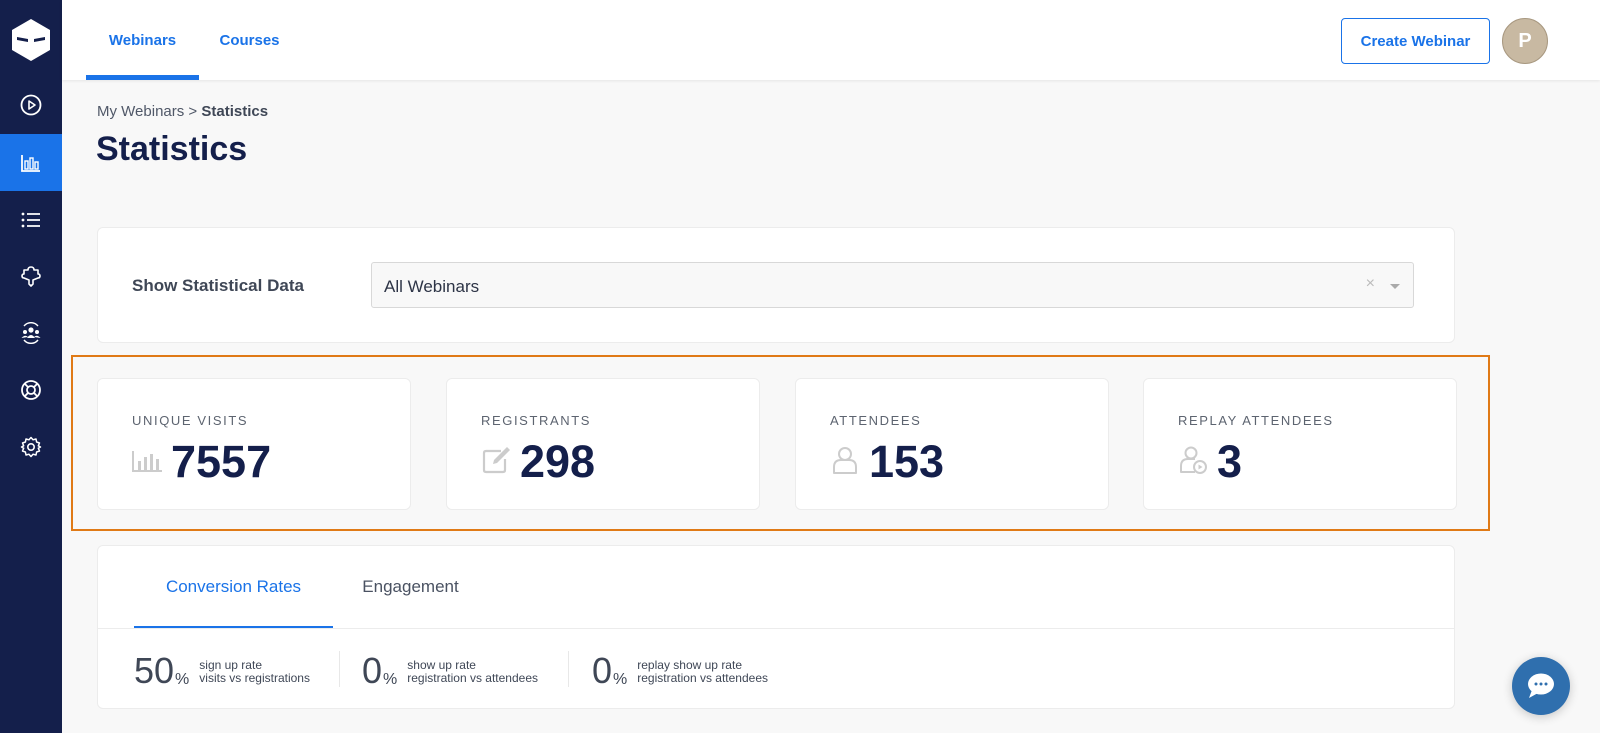  Describe the element at coordinates (1300, 444) in the screenshot. I see `stat-card-replay-attendees: REPLAY ATTENDEES 3` at that location.